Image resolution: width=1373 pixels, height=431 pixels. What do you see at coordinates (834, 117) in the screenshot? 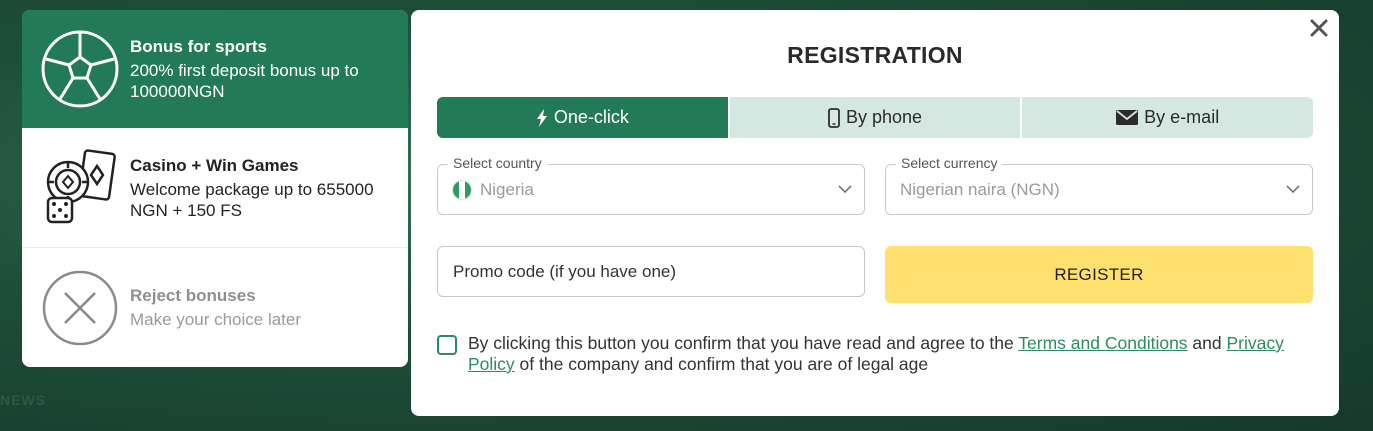
I see `phone-icon` at bounding box center [834, 117].